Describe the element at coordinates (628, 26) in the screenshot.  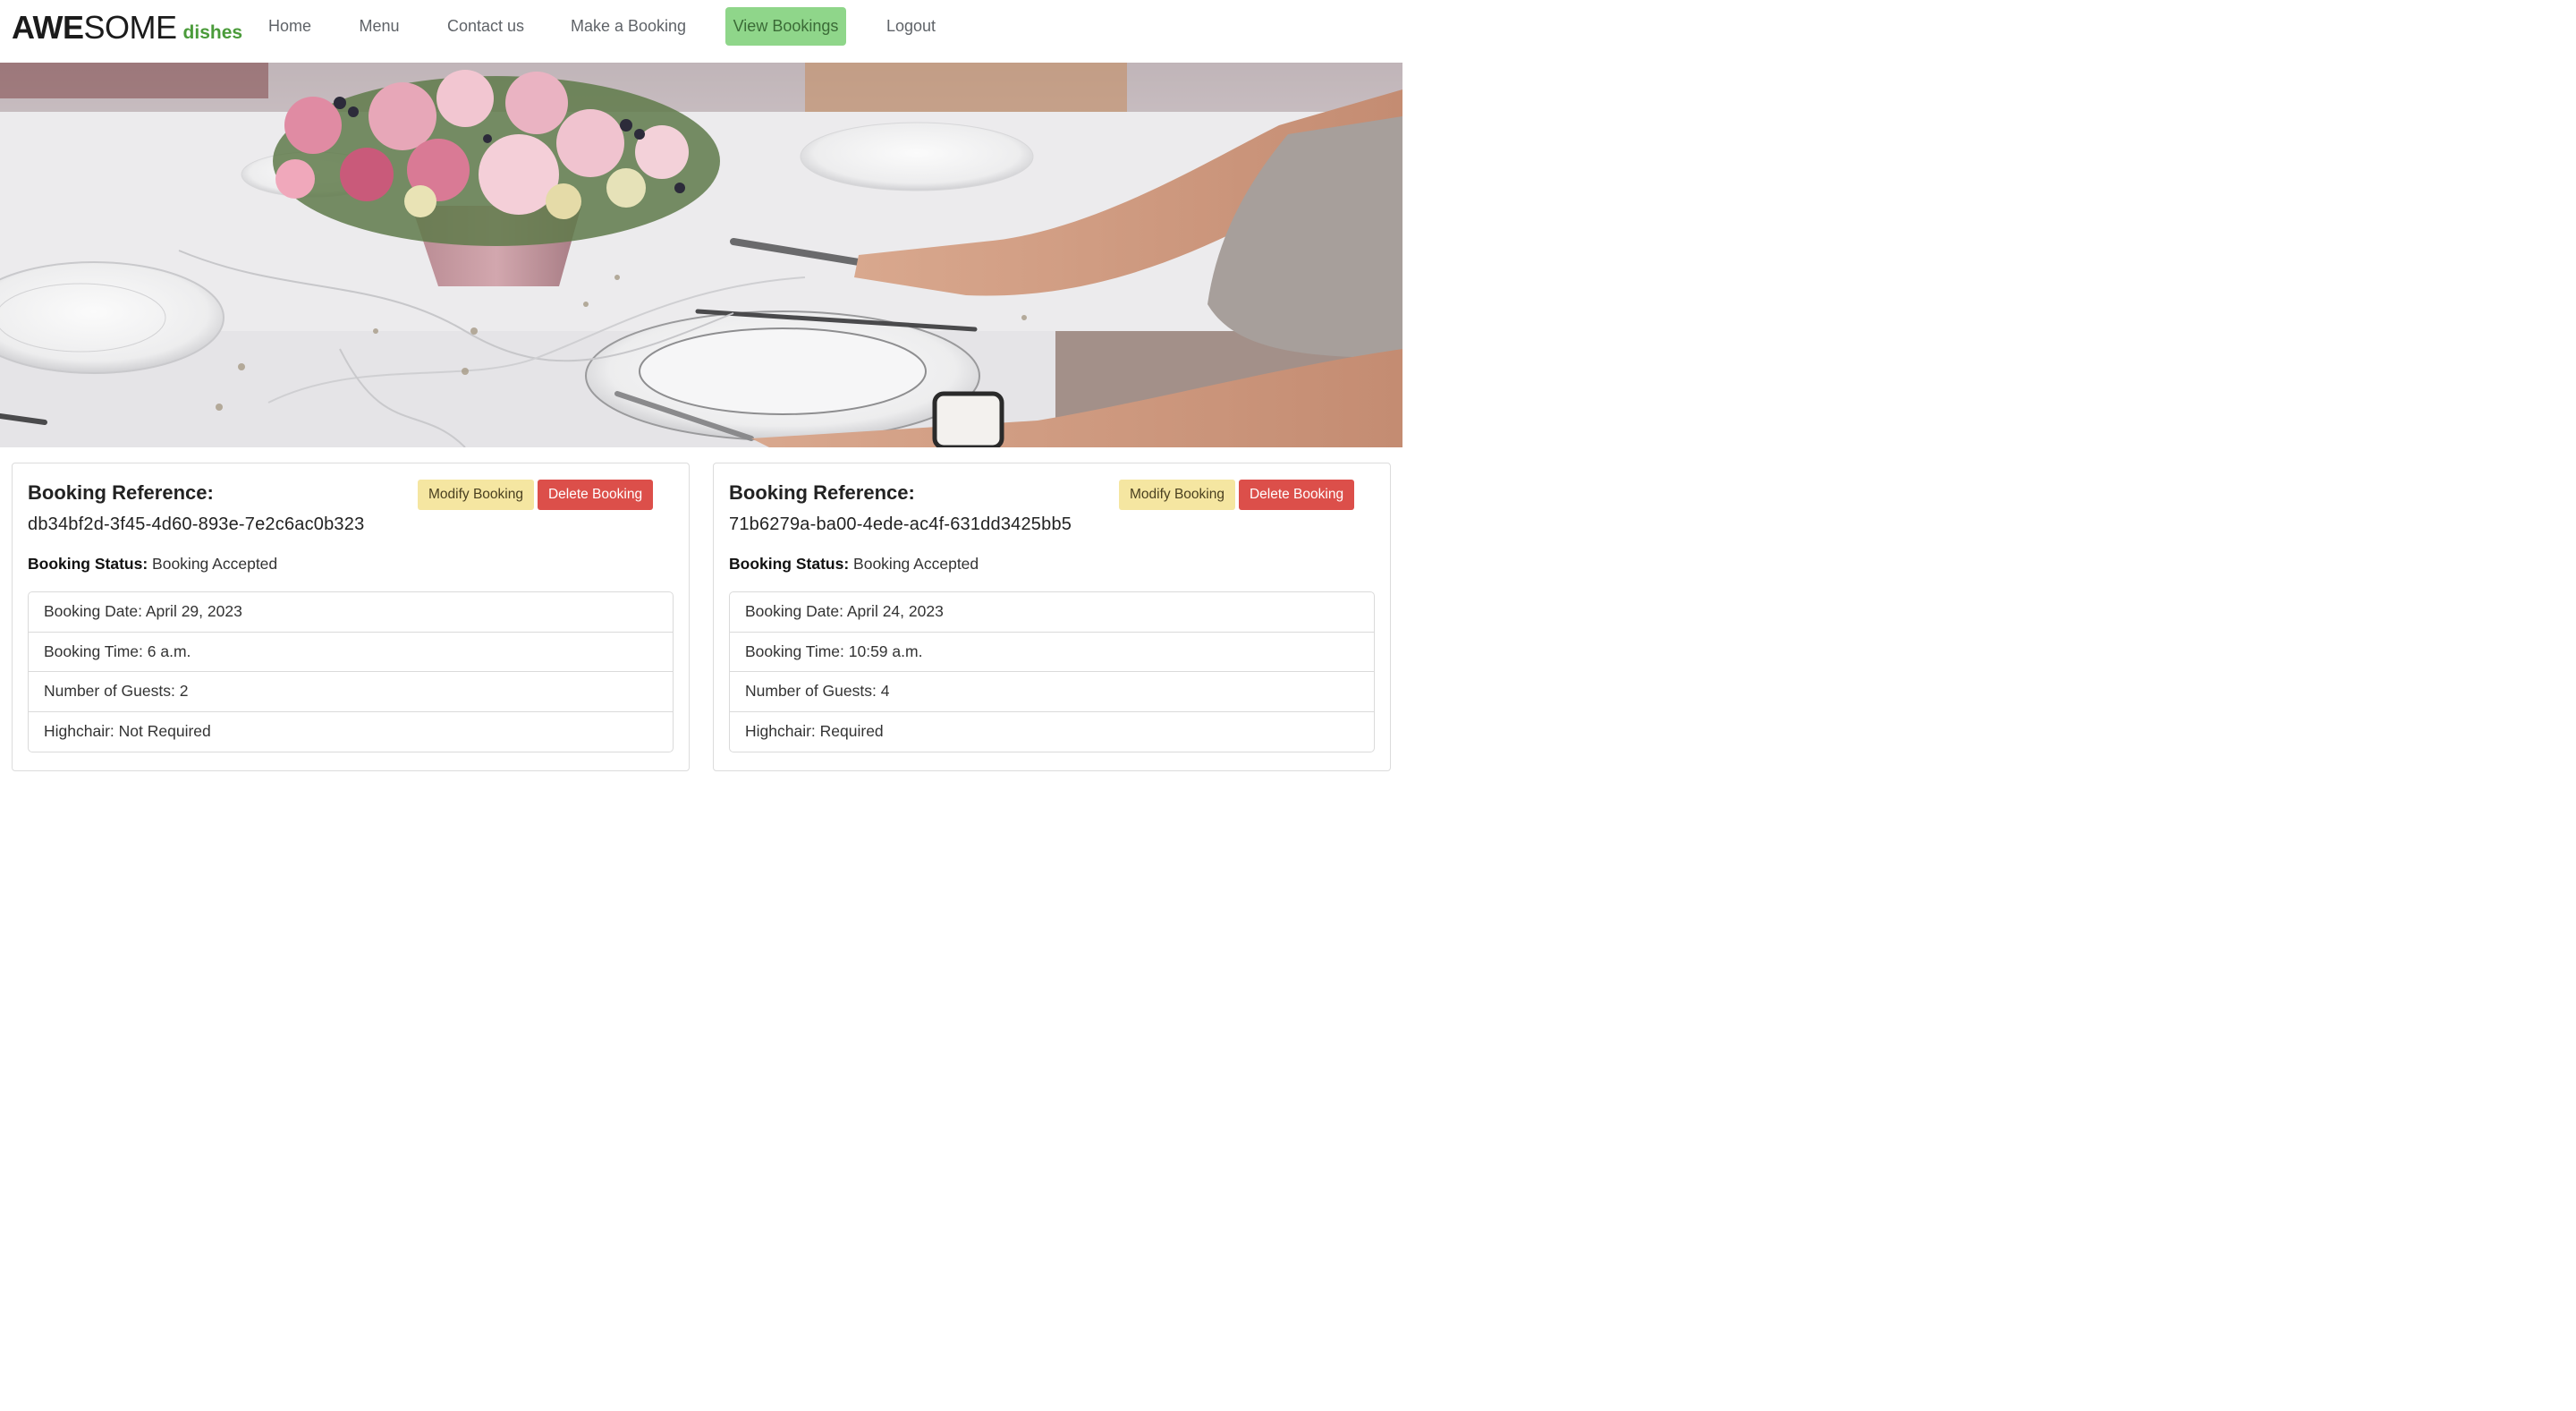
I see `nav-make-a-booking: Make a Booking` at that location.